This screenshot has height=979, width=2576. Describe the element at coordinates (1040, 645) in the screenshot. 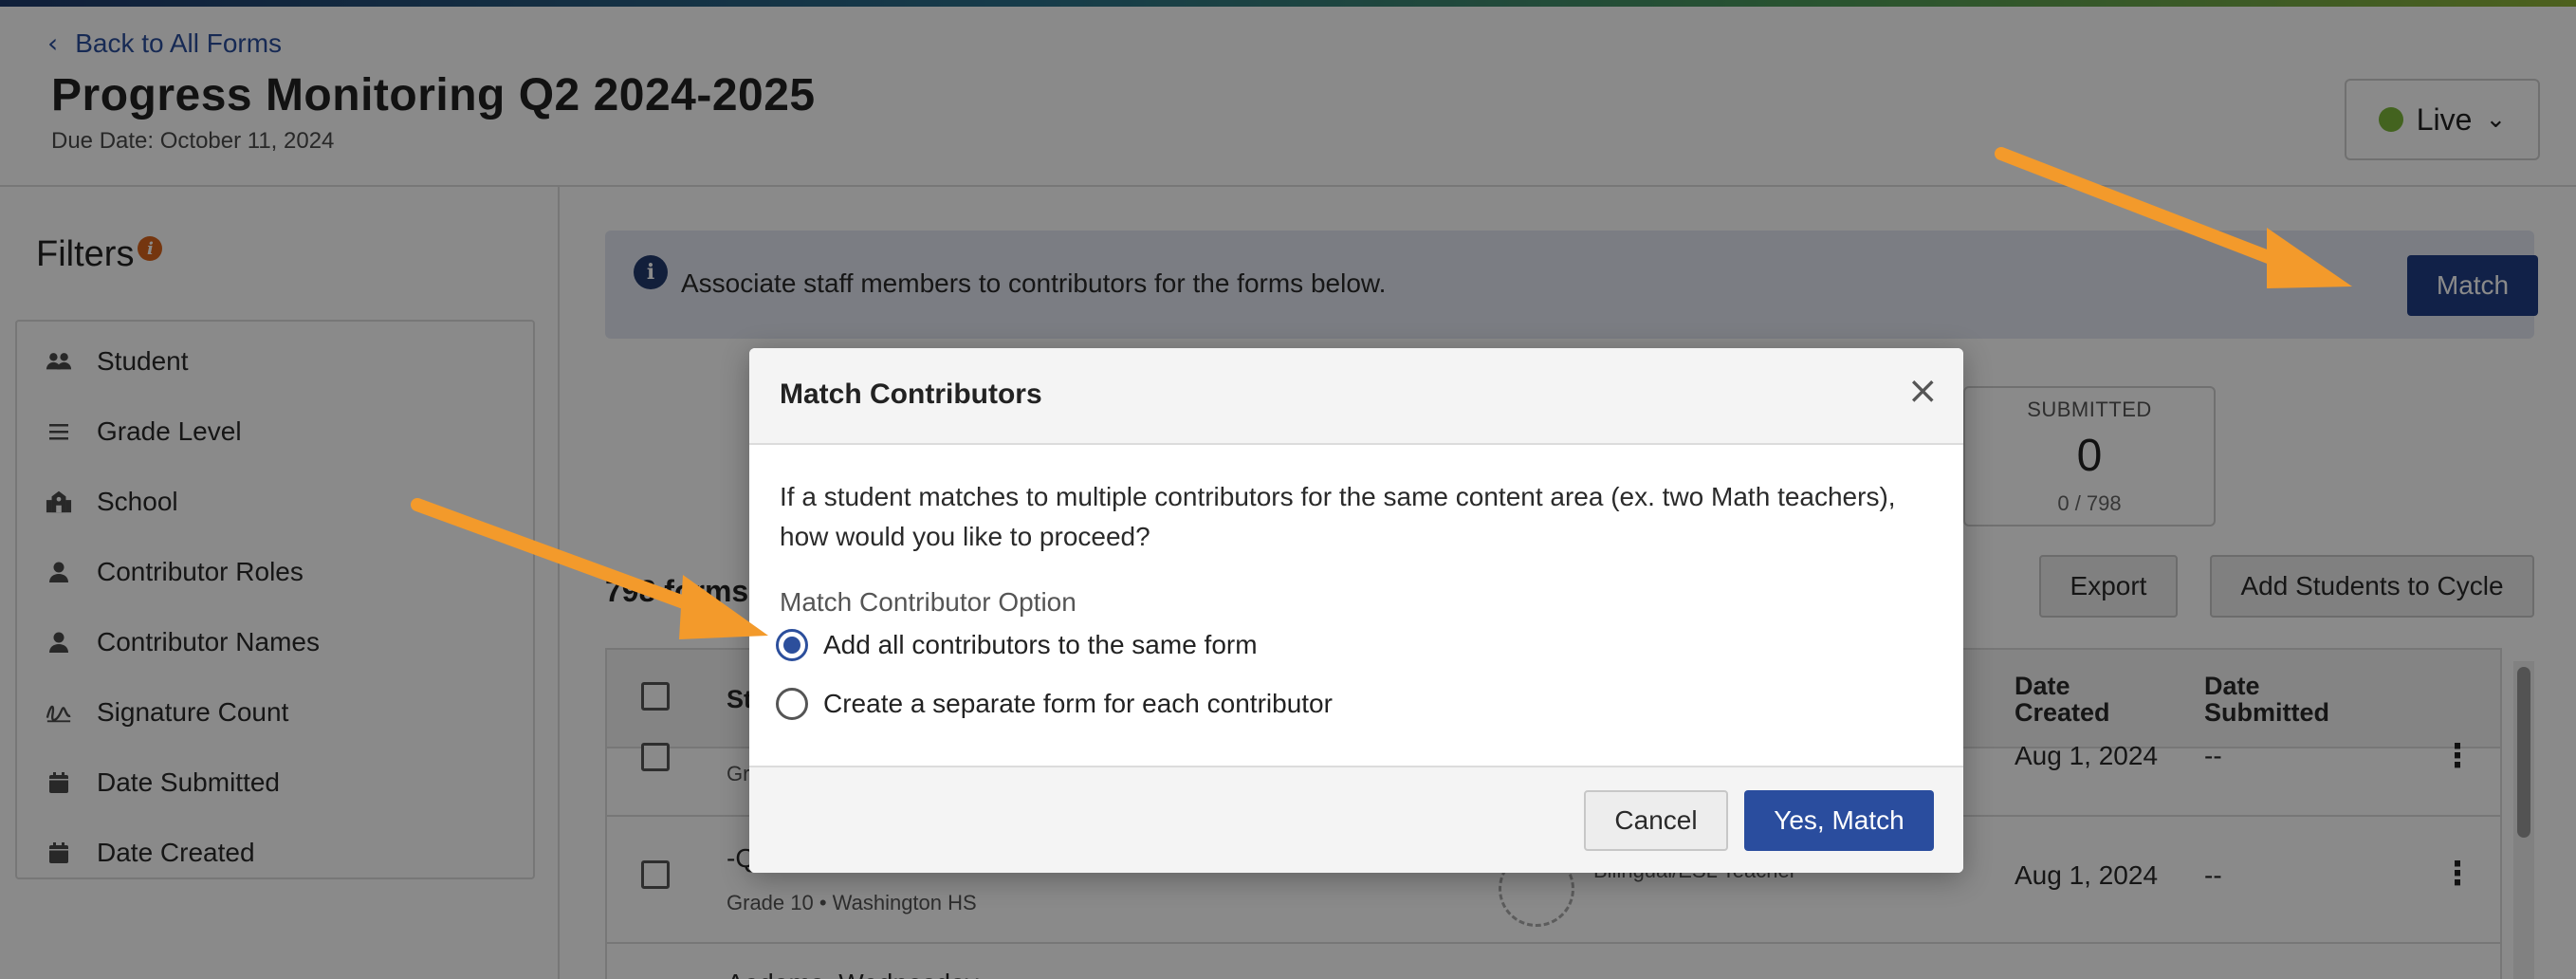

I see `option-label: Add all contributors to the same form` at that location.